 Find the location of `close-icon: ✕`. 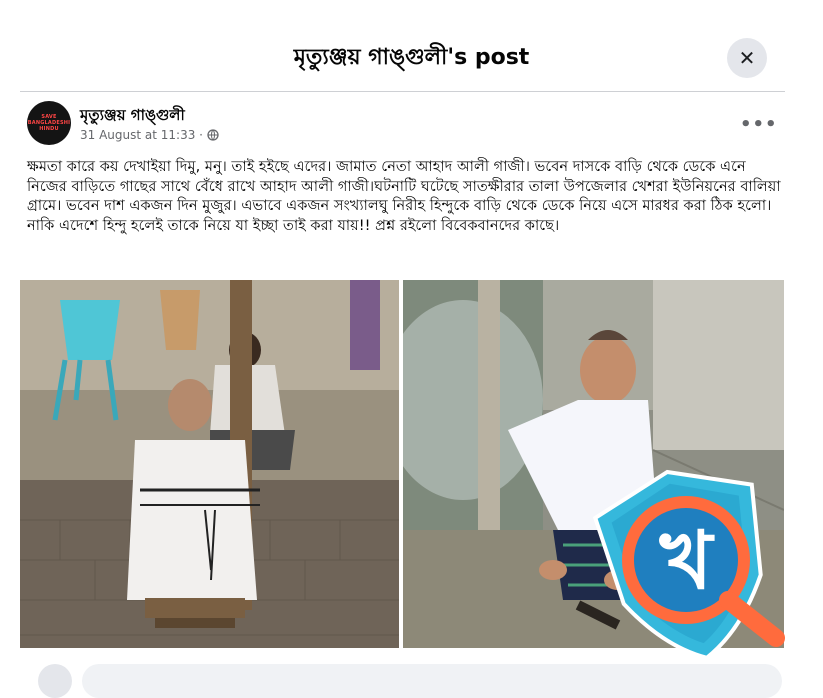

close-icon: ✕ is located at coordinates (747, 58).